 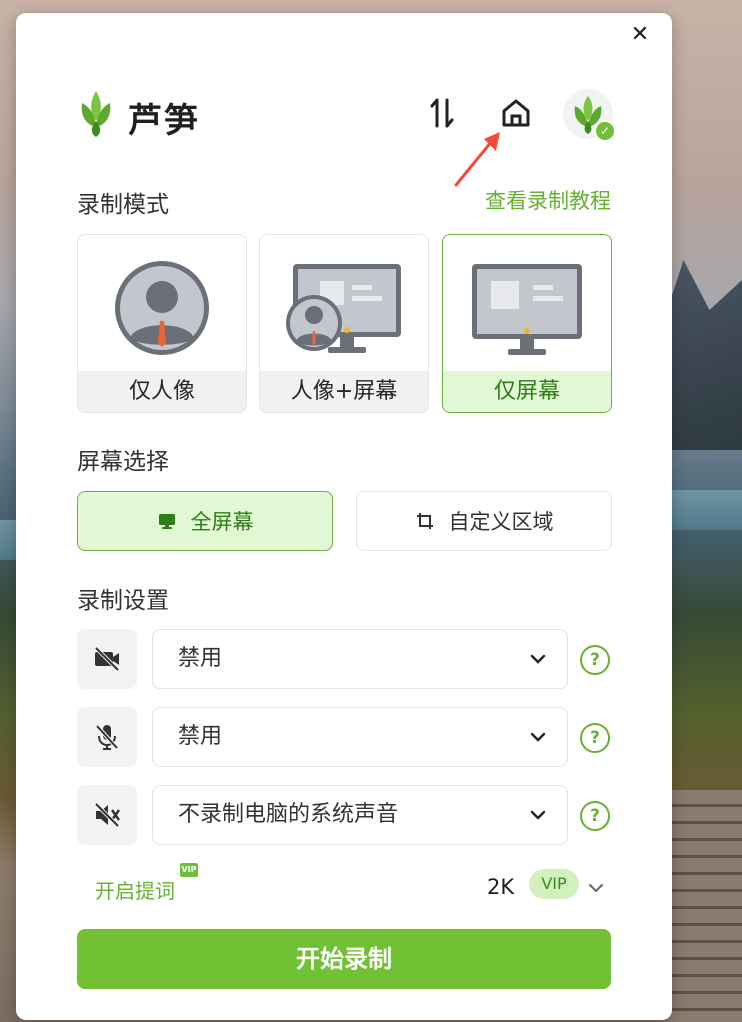 I want to click on camera-off-icon, so click(x=107, y=659).